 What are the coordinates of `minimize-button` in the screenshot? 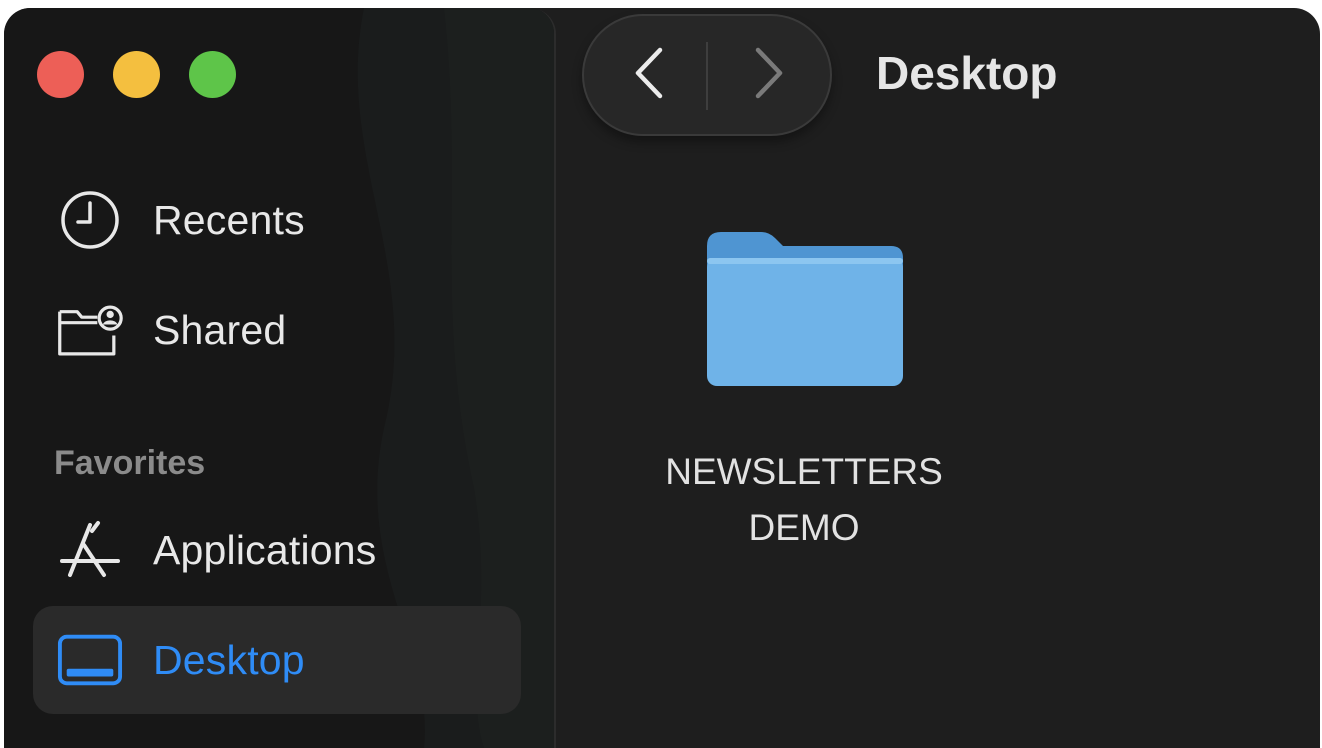 It's located at (136, 74).